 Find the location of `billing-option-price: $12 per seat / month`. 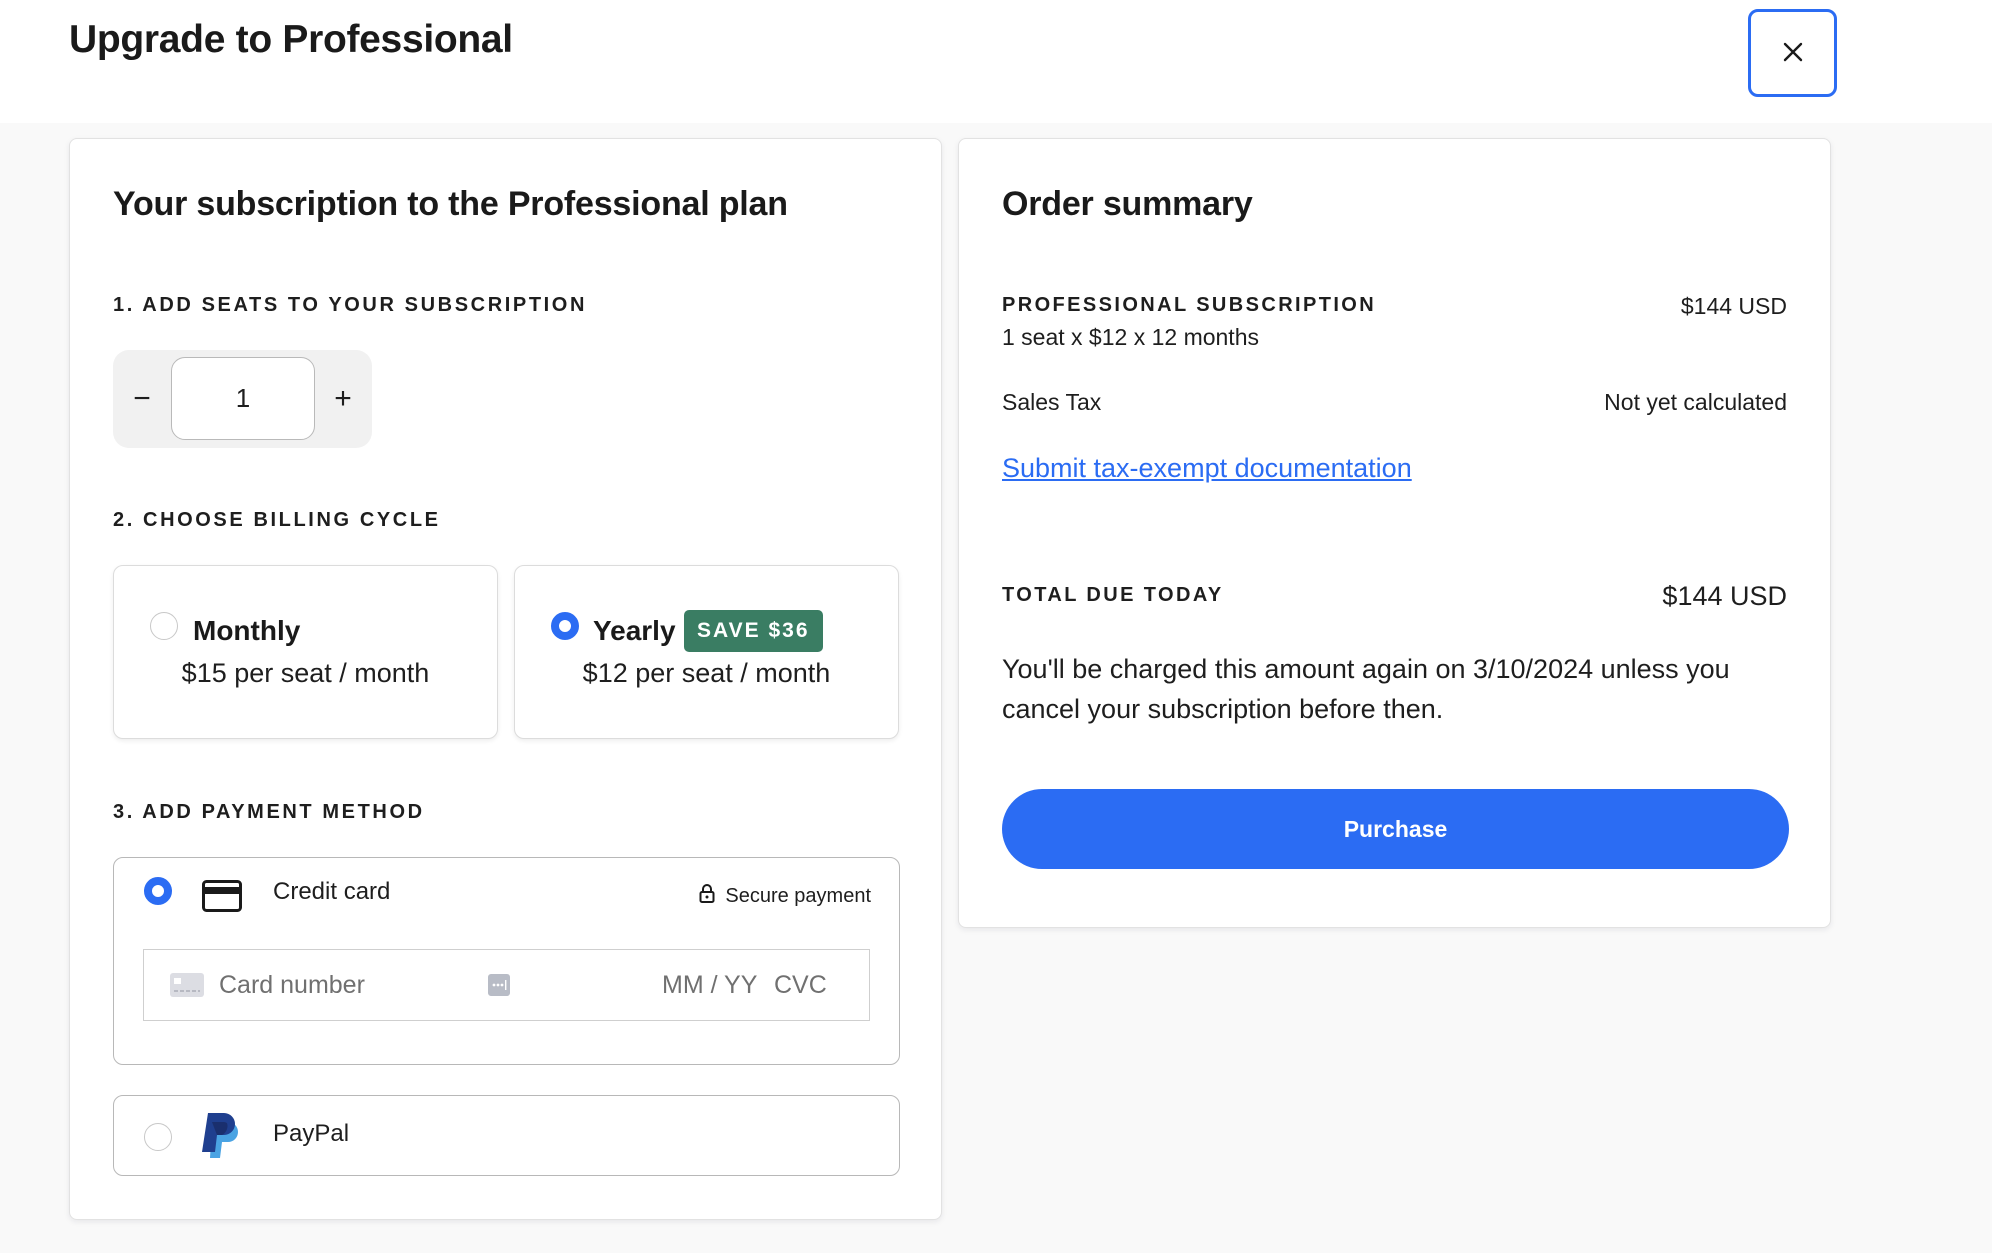

billing-option-price: $12 per seat / month is located at coordinates (706, 673).